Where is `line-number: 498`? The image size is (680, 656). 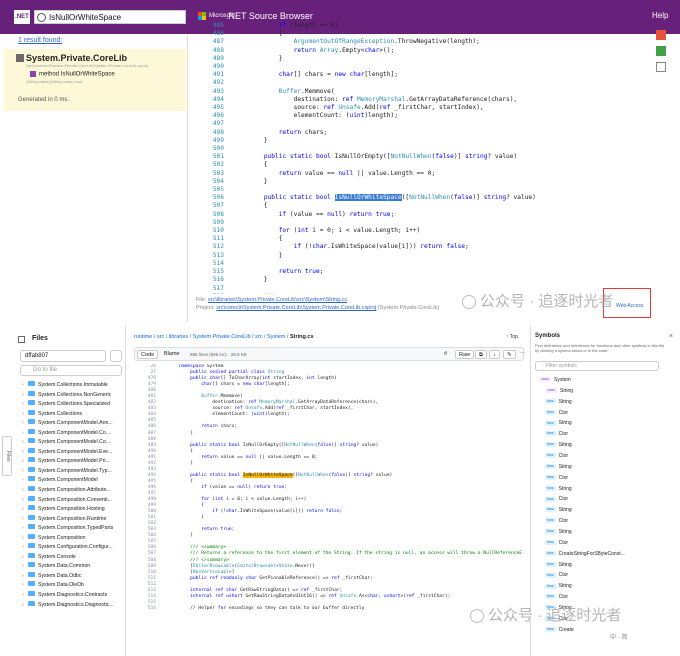
line-number: 498 is located at coordinates (210, 133).